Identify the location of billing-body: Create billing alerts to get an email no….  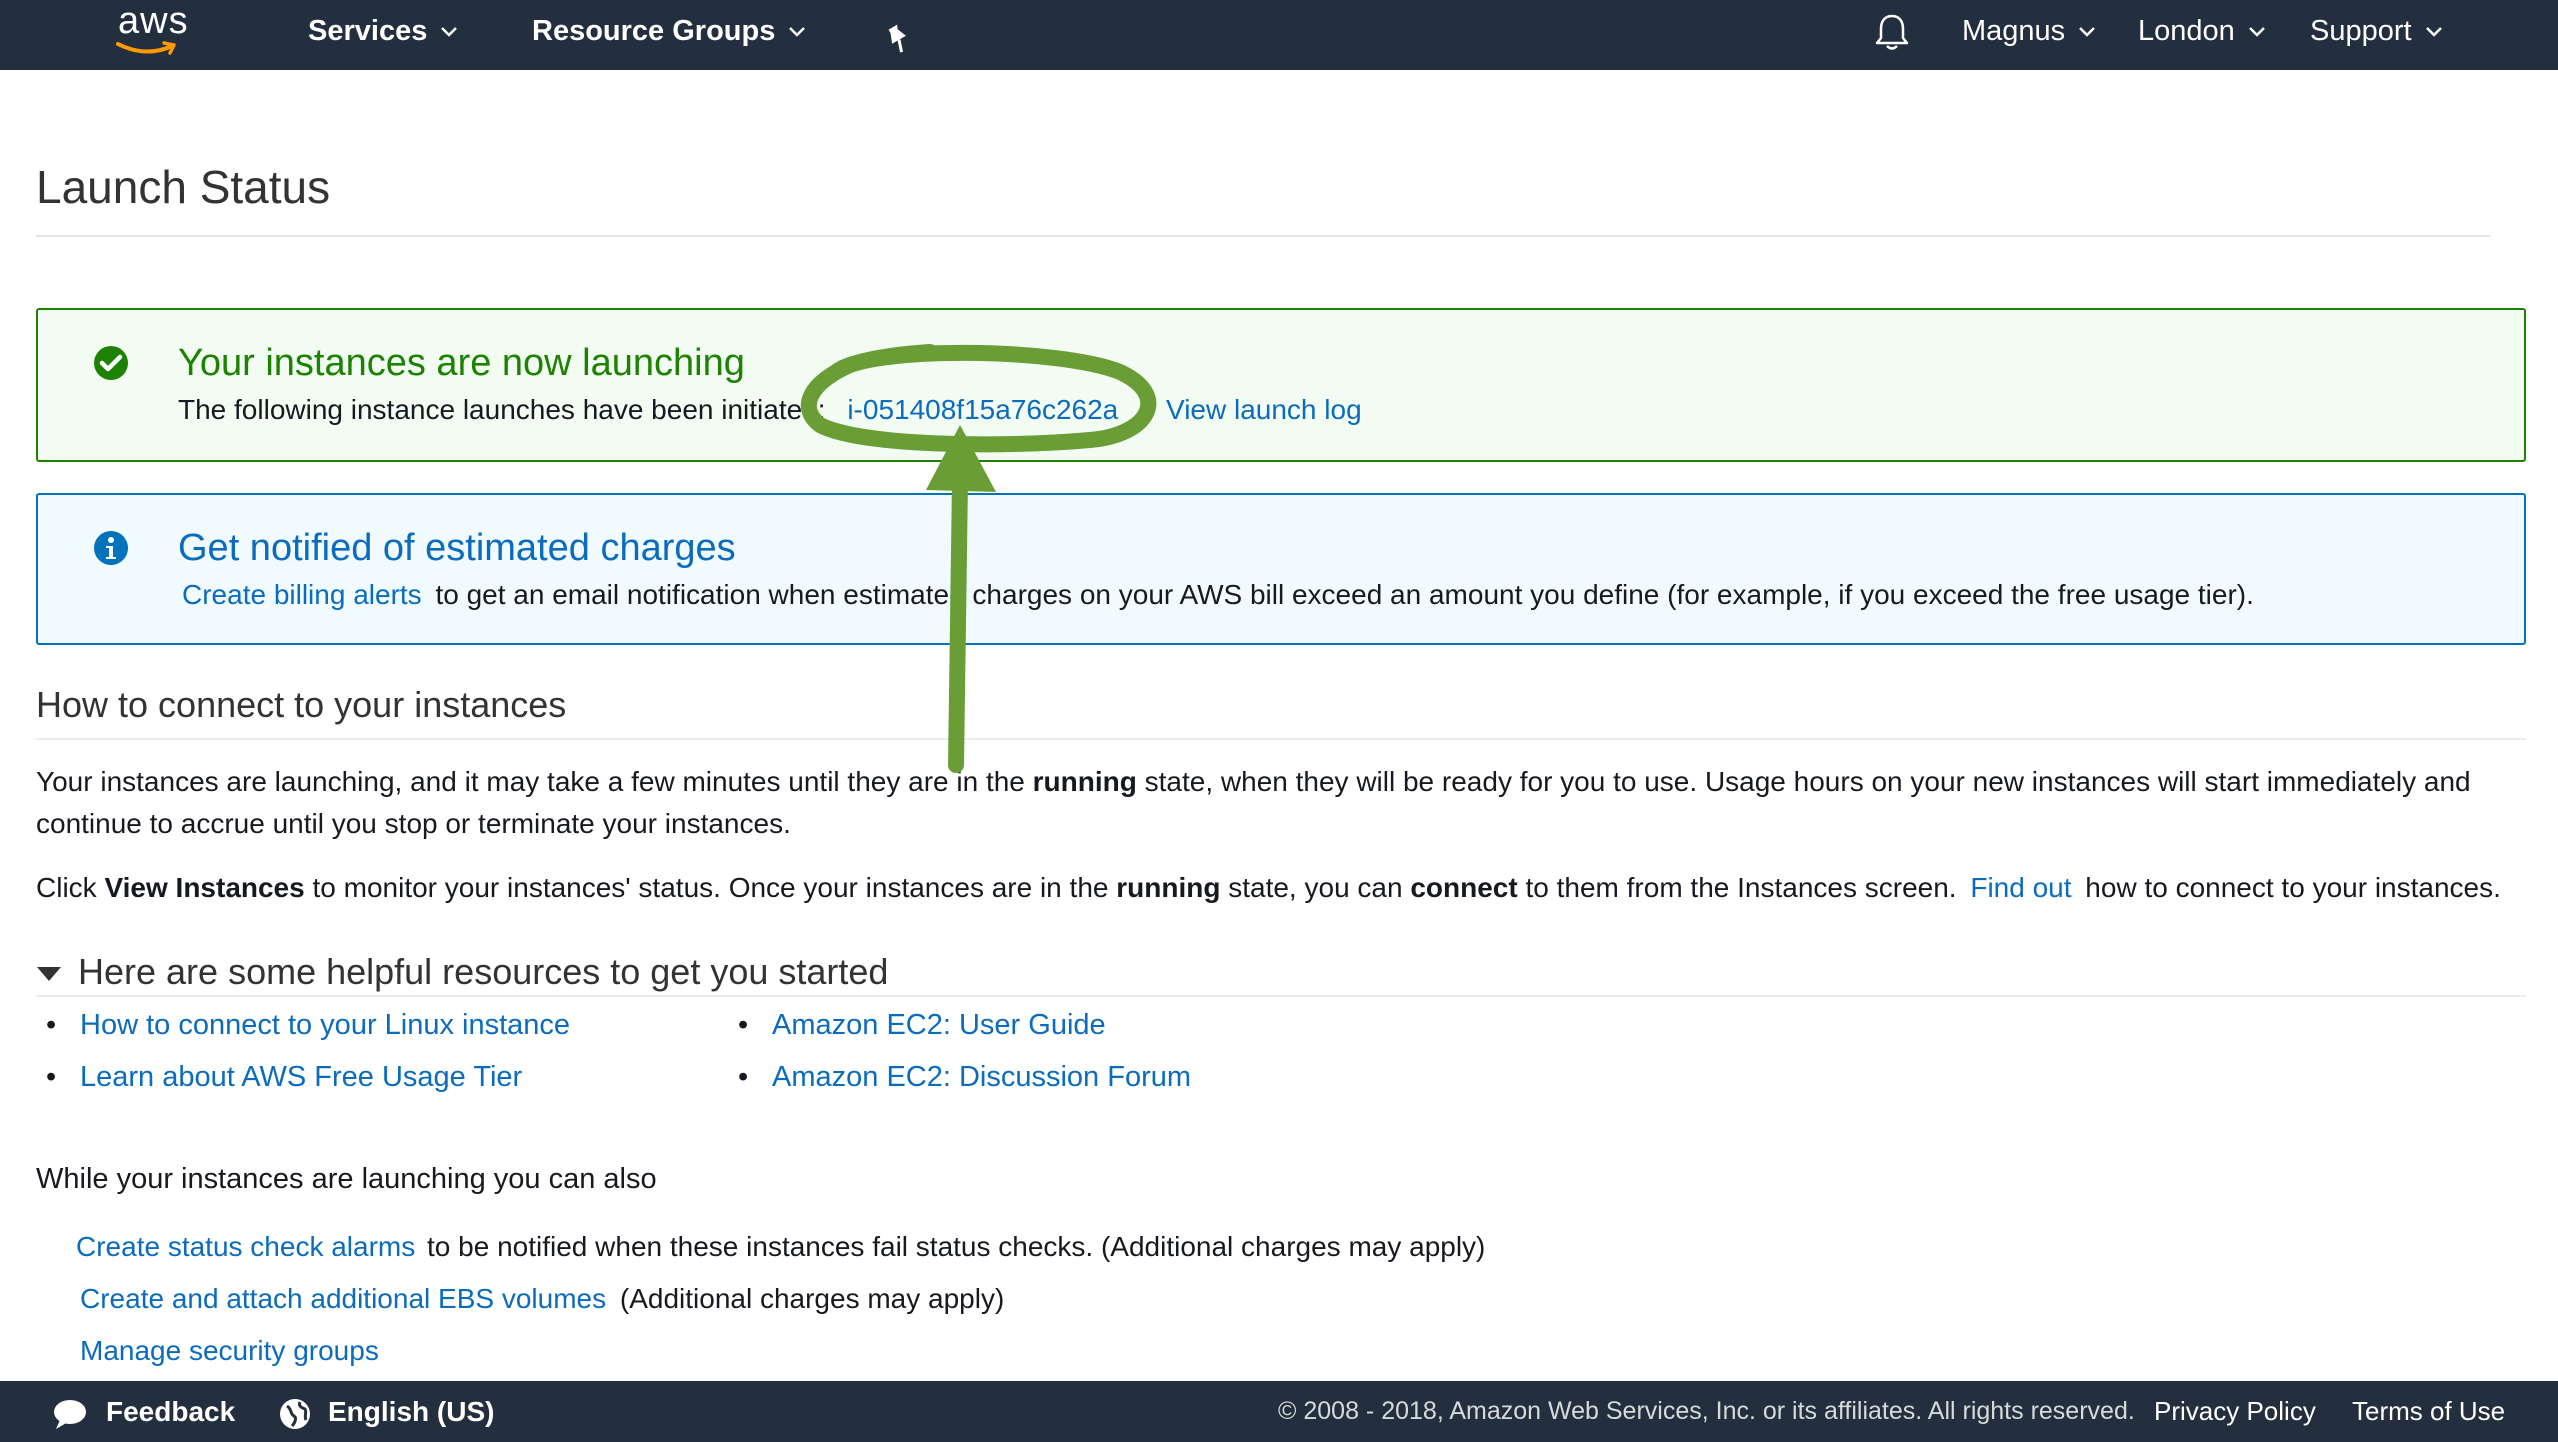
(1218, 595).